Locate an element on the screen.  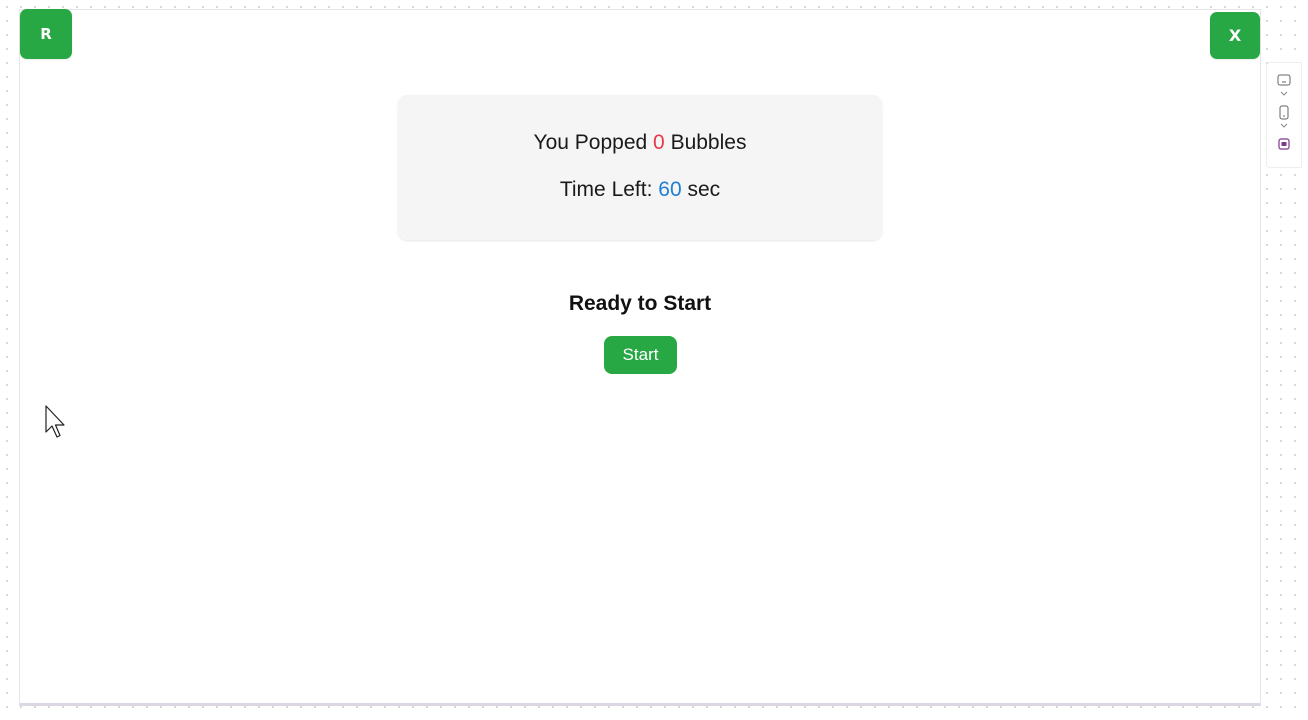
close-button: X is located at coordinates (1235, 35).